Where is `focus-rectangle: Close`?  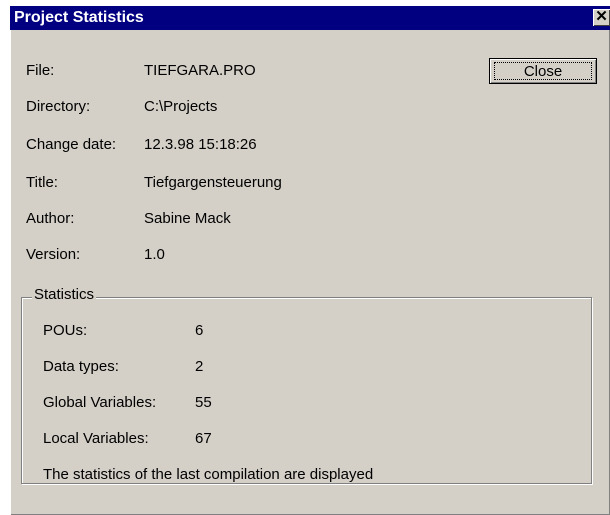 focus-rectangle: Close is located at coordinates (543, 71).